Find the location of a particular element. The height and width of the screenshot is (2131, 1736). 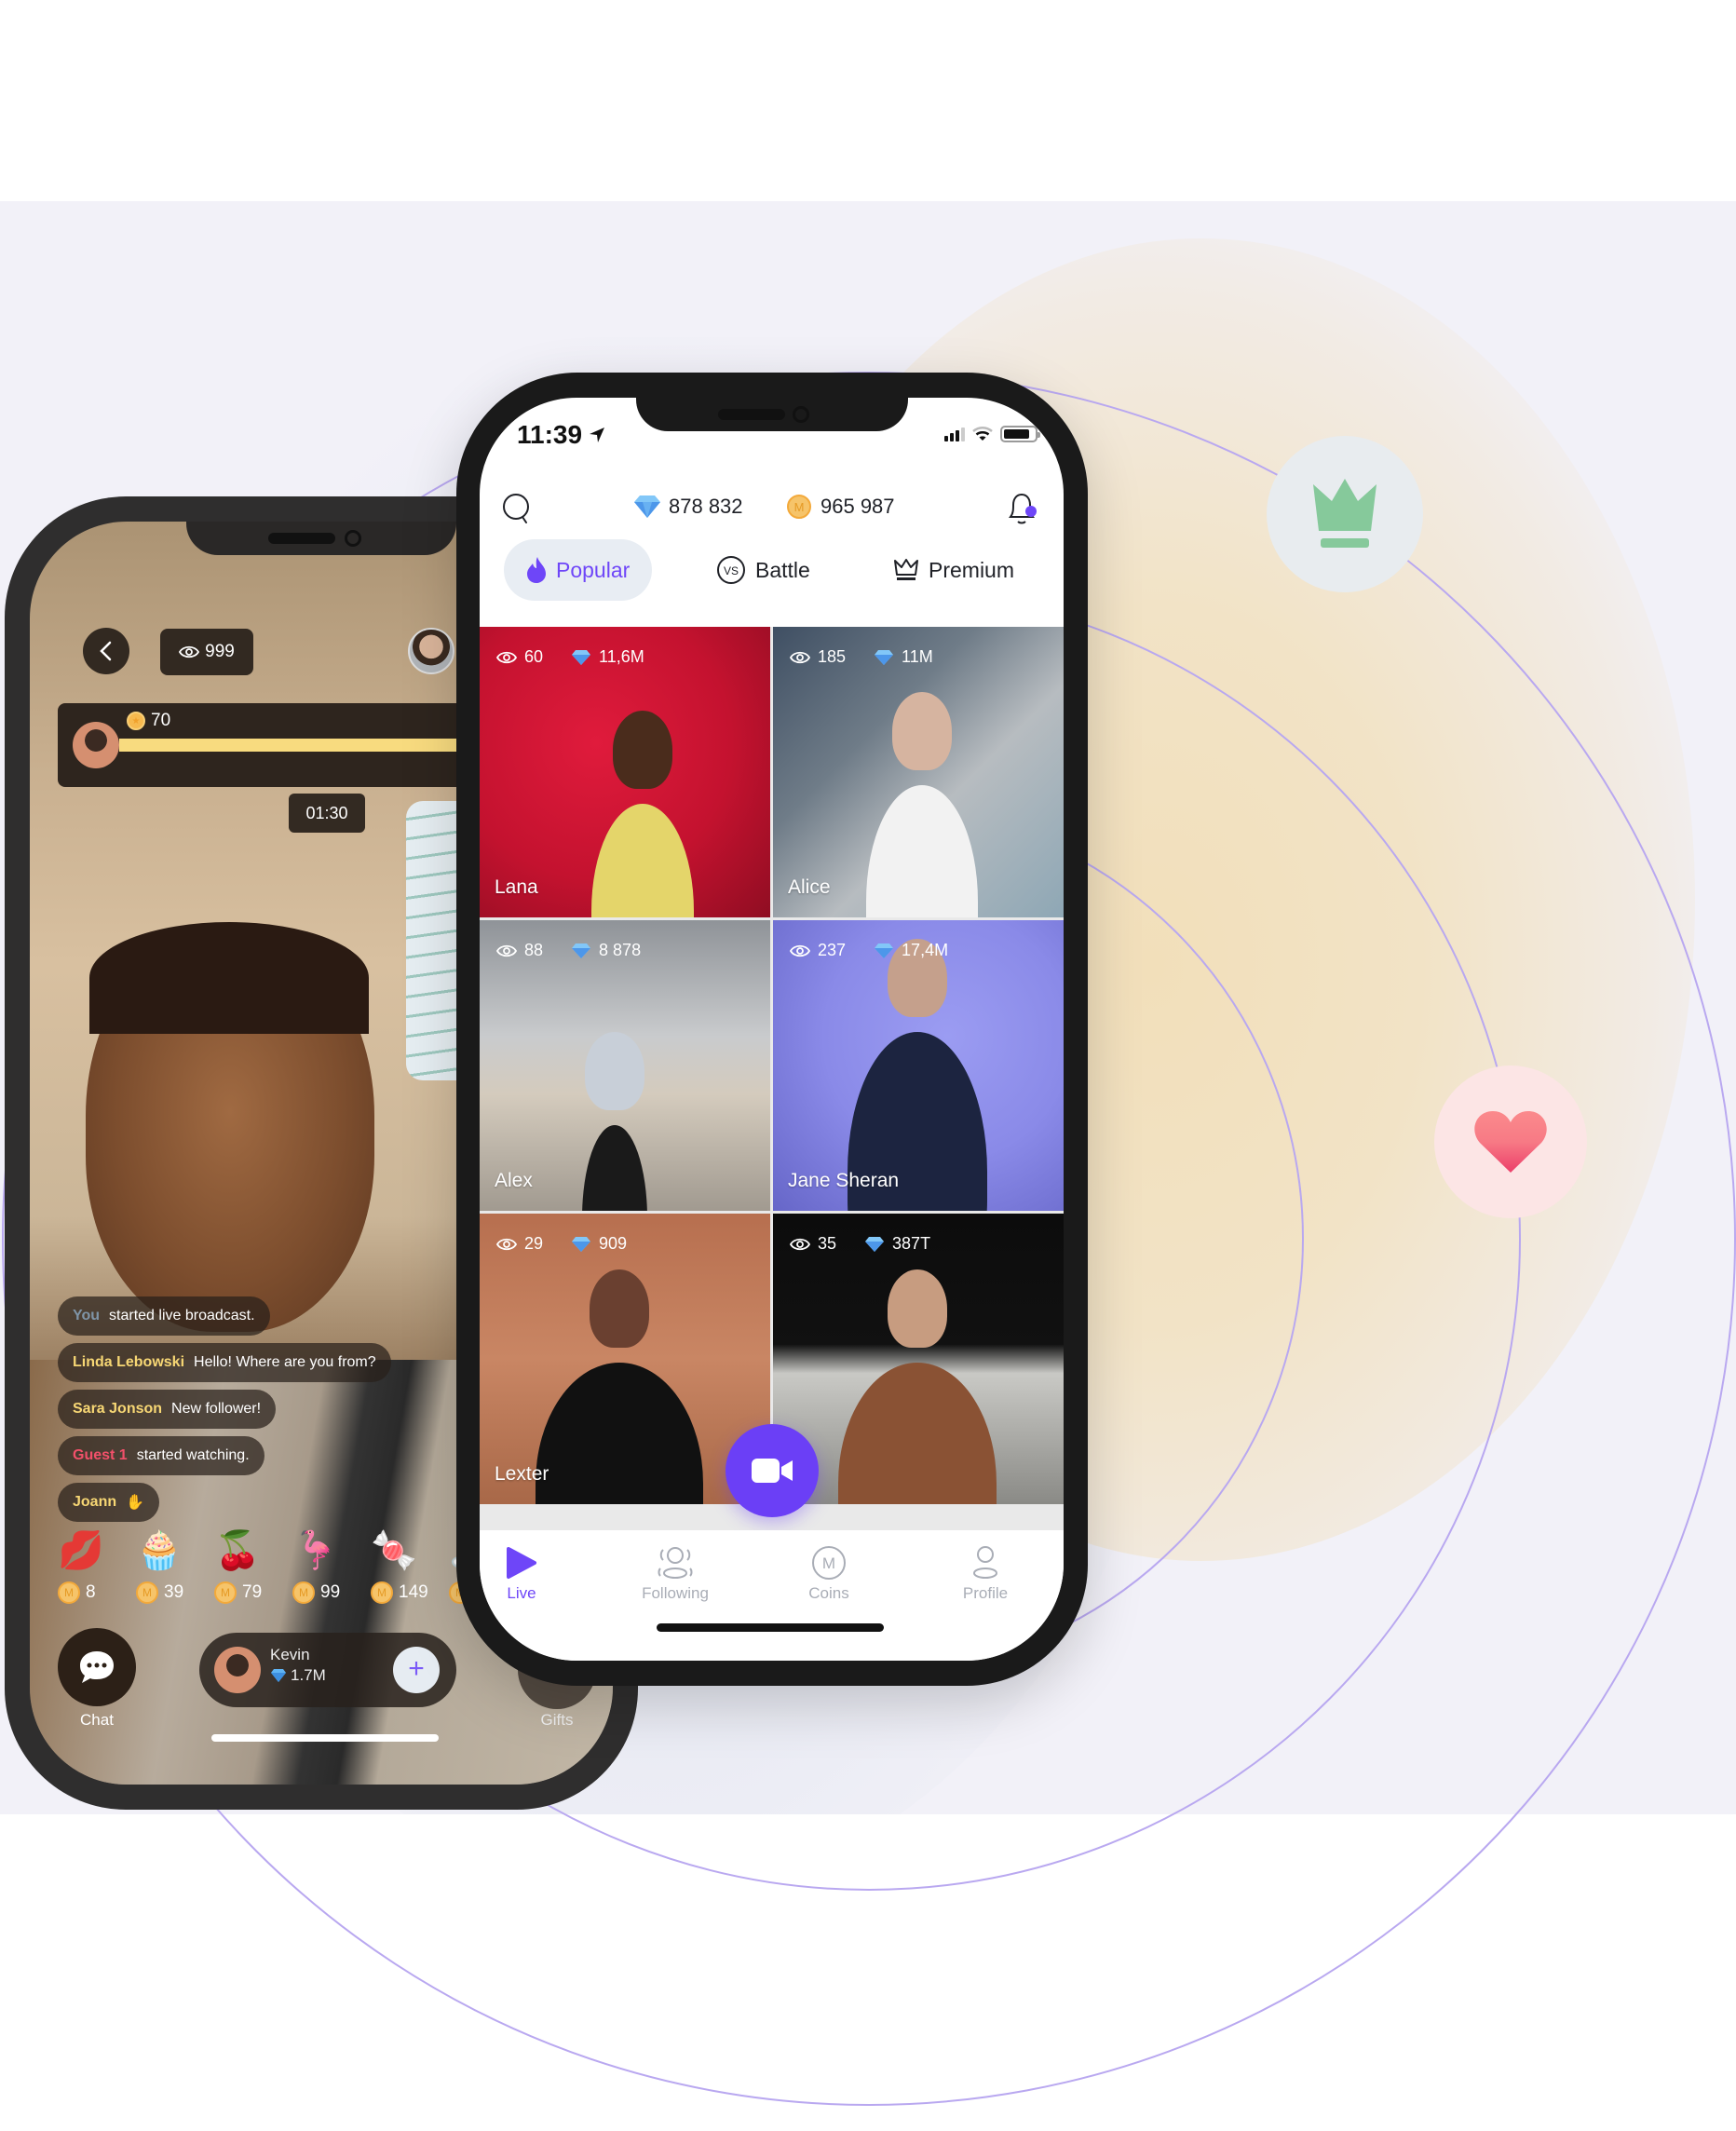

gift-item: 🧁 M 39 is located at coordinates (164, 1574).